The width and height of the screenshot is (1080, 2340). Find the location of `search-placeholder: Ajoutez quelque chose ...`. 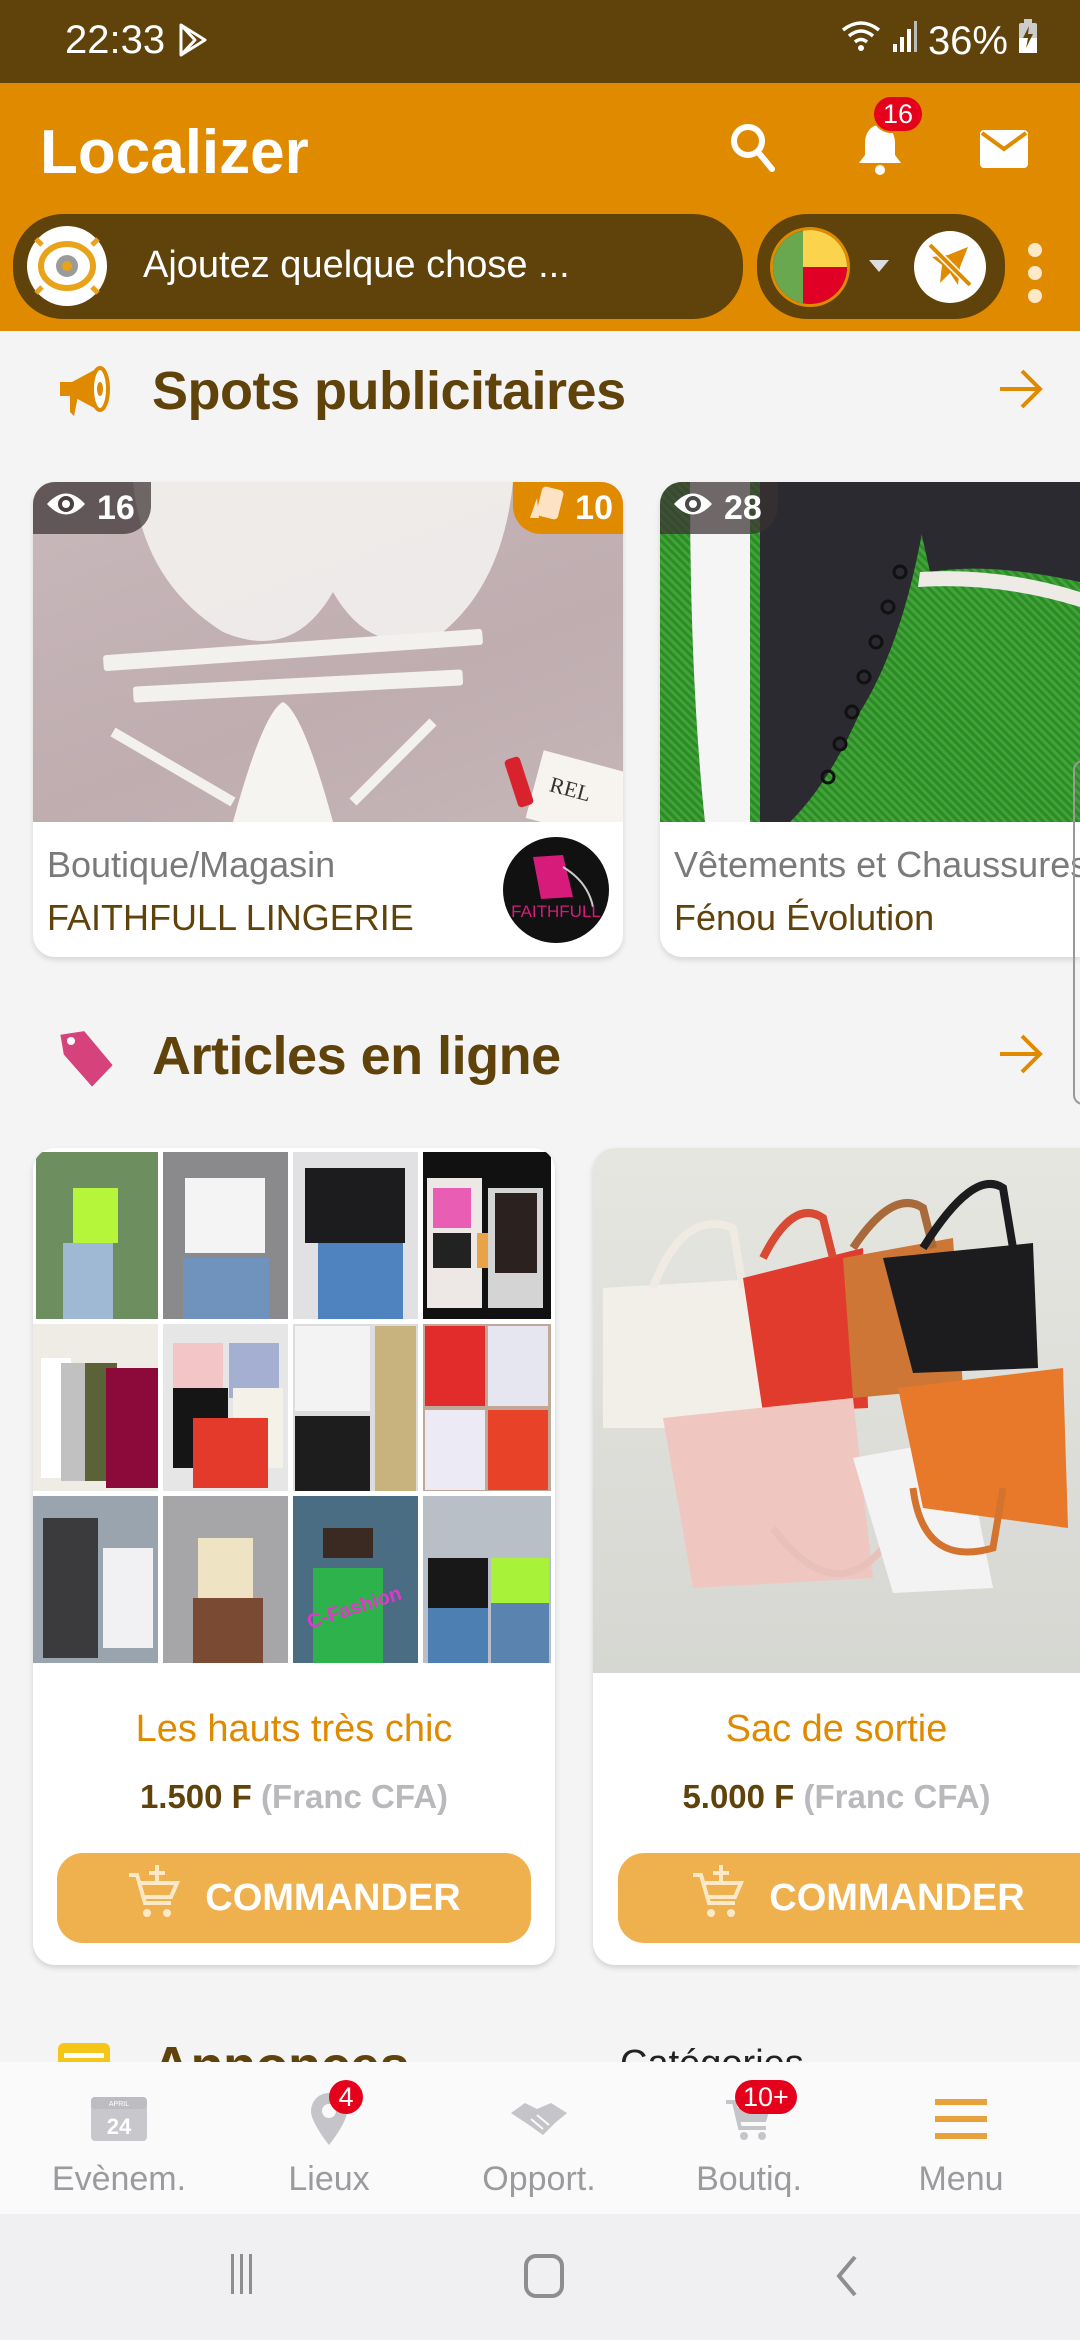

search-placeholder: Ajoutez quelque chose ... is located at coordinates (356, 265).